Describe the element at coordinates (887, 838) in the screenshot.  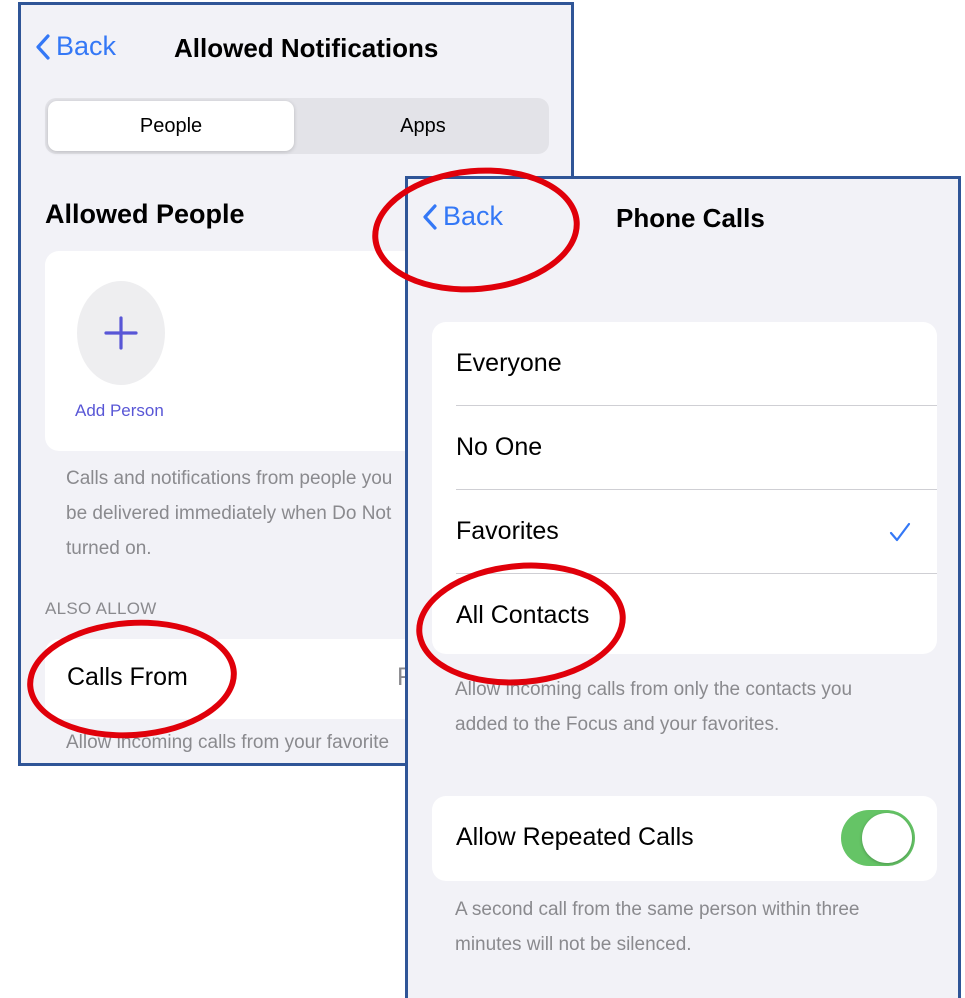
I see `toggle-knob` at that location.